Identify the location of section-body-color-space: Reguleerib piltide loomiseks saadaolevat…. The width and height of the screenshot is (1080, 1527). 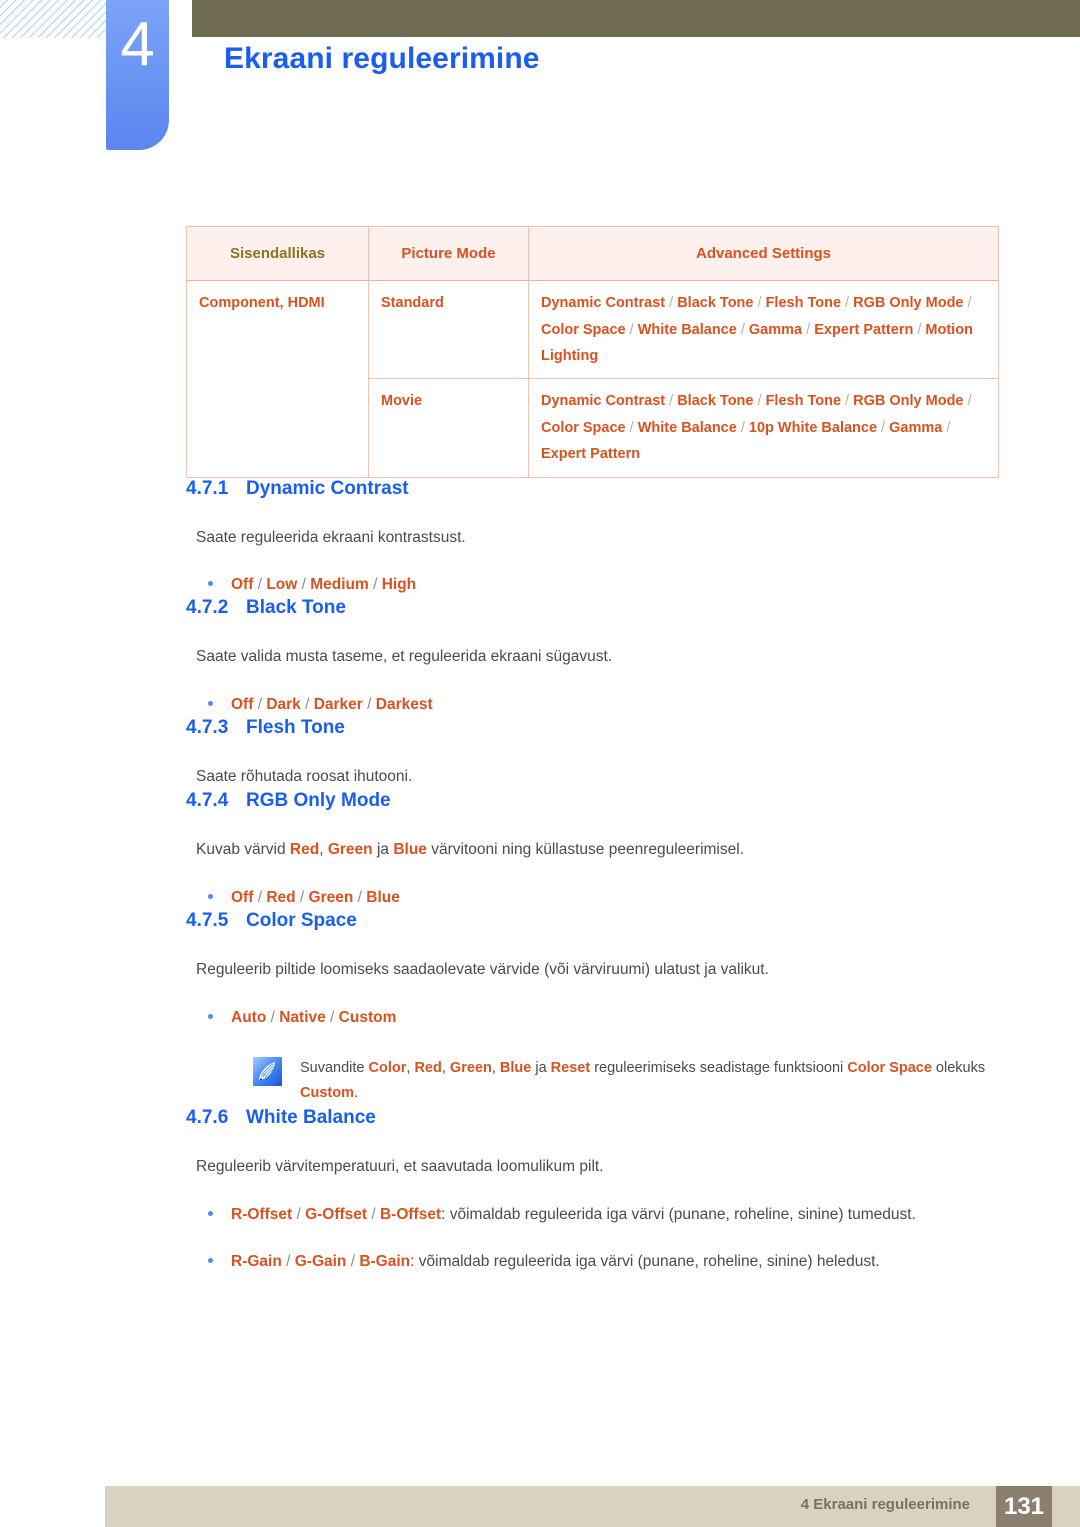
(482, 970).